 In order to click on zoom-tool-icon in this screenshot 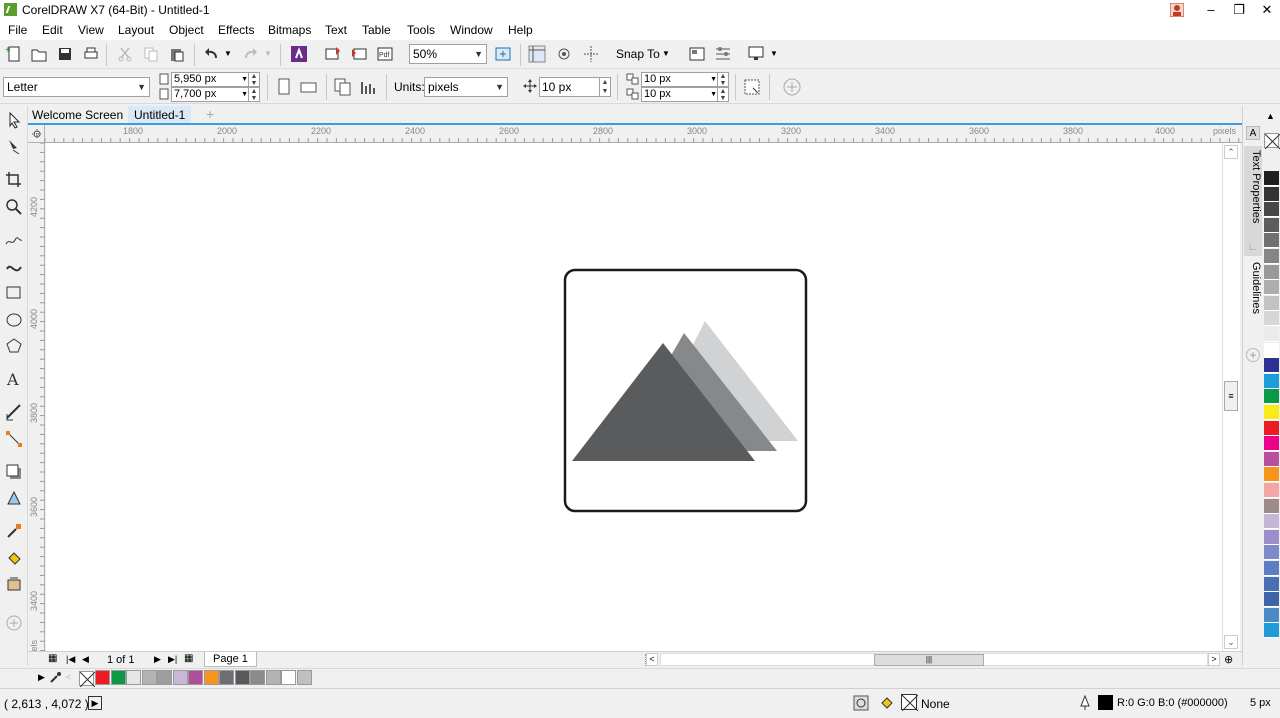, I will do `click(14, 207)`.